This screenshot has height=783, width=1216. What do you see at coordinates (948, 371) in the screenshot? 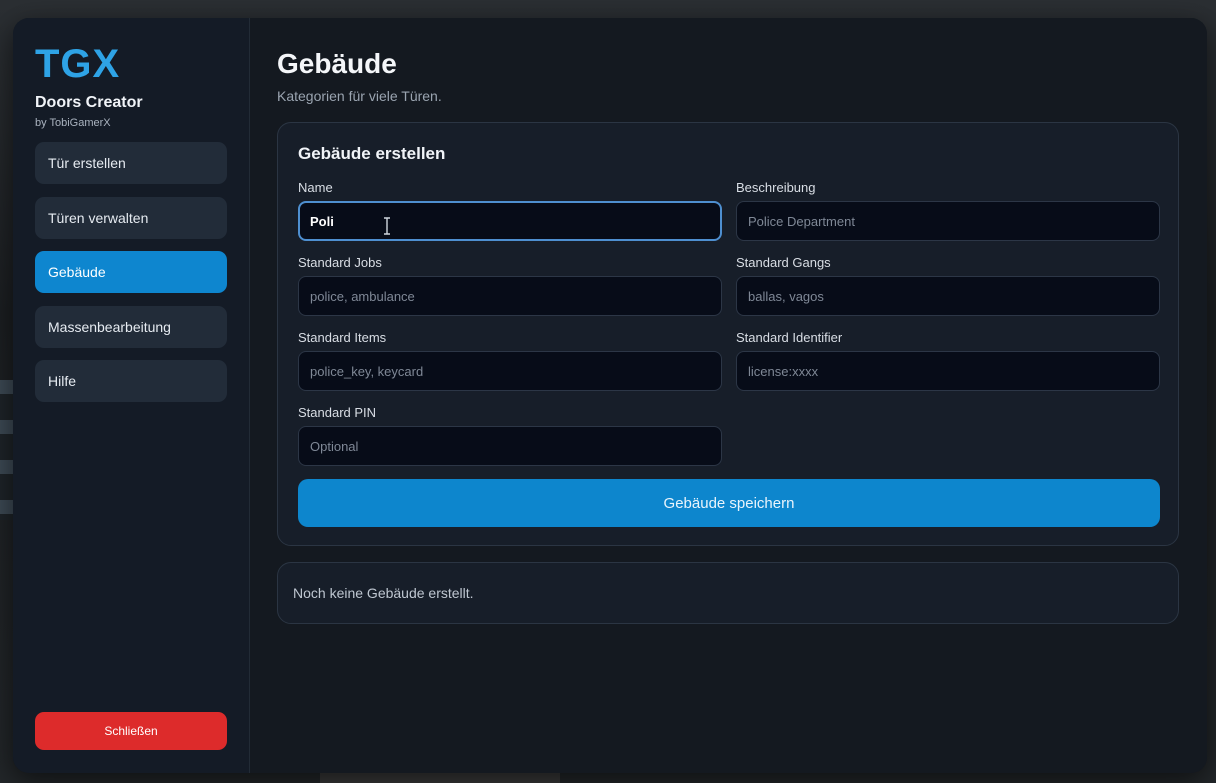
I see `identifier-input` at bounding box center [948, 371].